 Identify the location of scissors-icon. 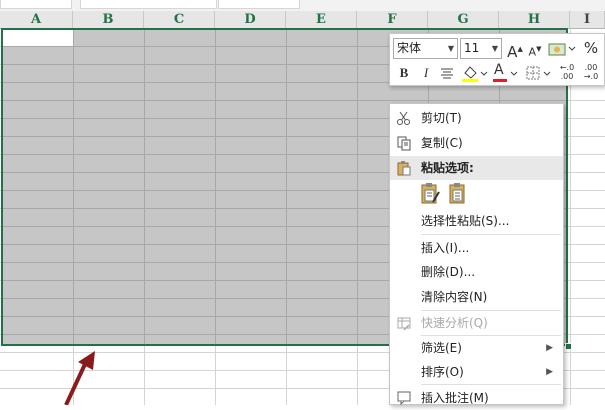
(403, 118).